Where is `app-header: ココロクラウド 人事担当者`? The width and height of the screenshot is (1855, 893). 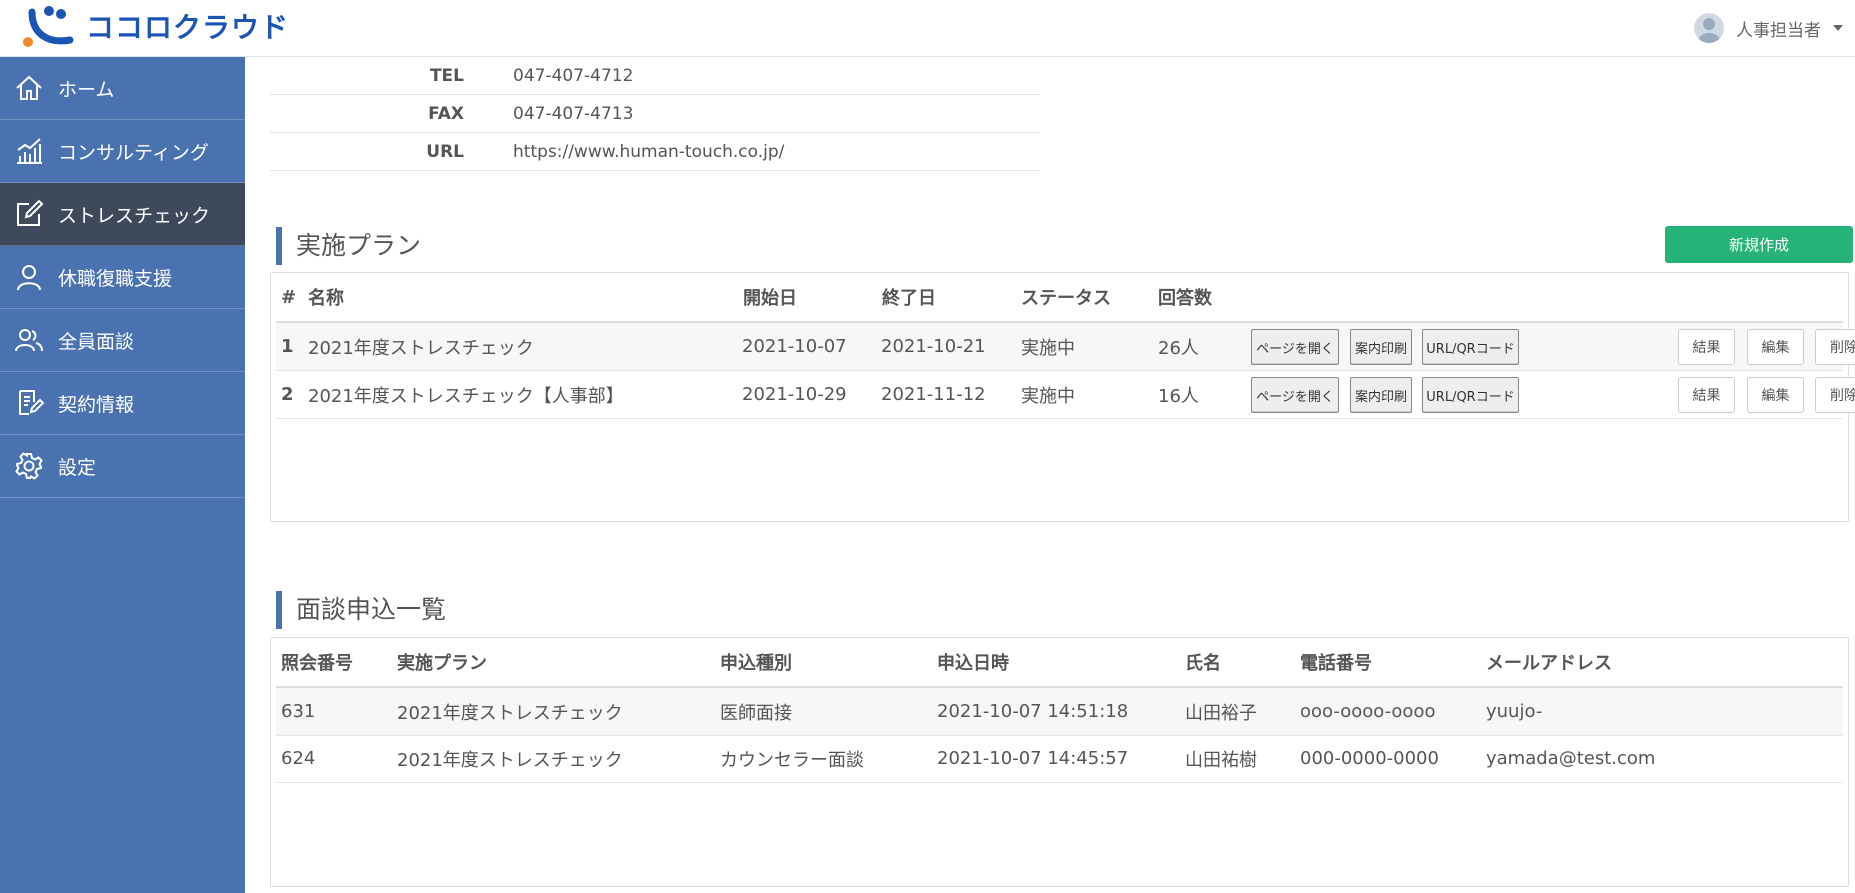
app-header: ココロクラウド 人事担当者 is located at coordinates (927, 28).